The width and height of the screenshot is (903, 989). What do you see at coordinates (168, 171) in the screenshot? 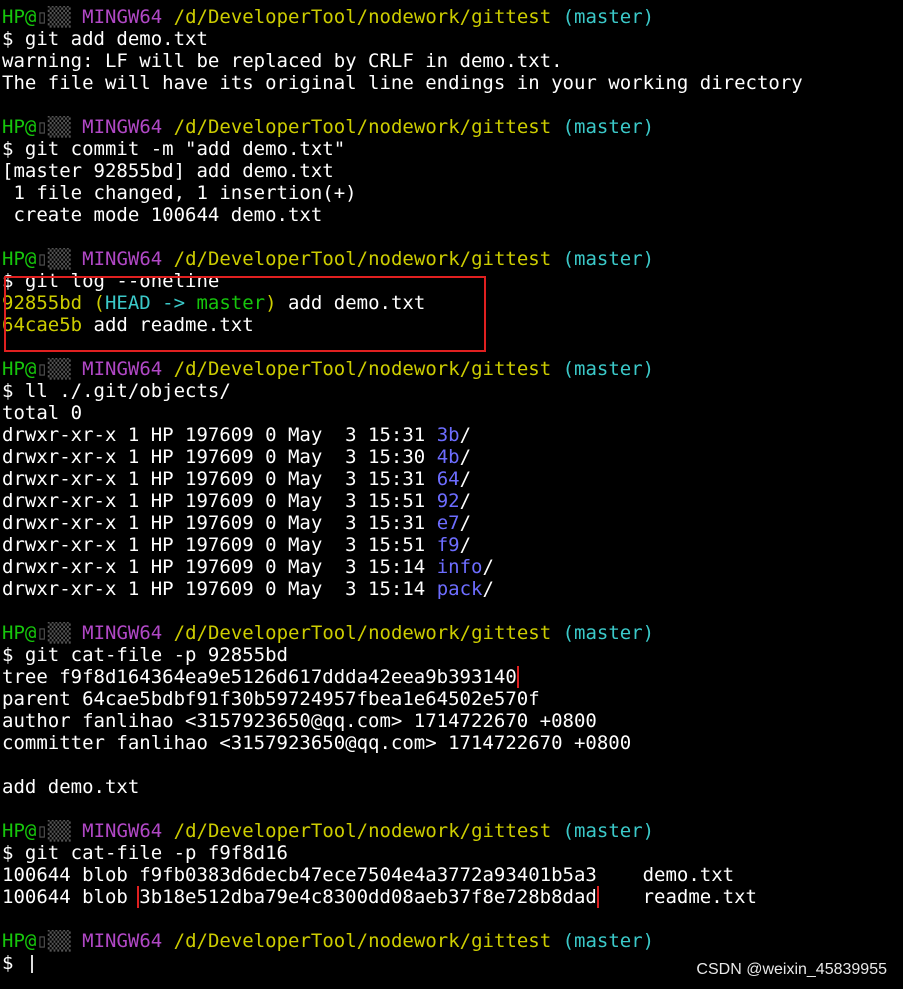
I see `output-line: [master 92855bd] add demo.txt` at bounding box center [168, 171].